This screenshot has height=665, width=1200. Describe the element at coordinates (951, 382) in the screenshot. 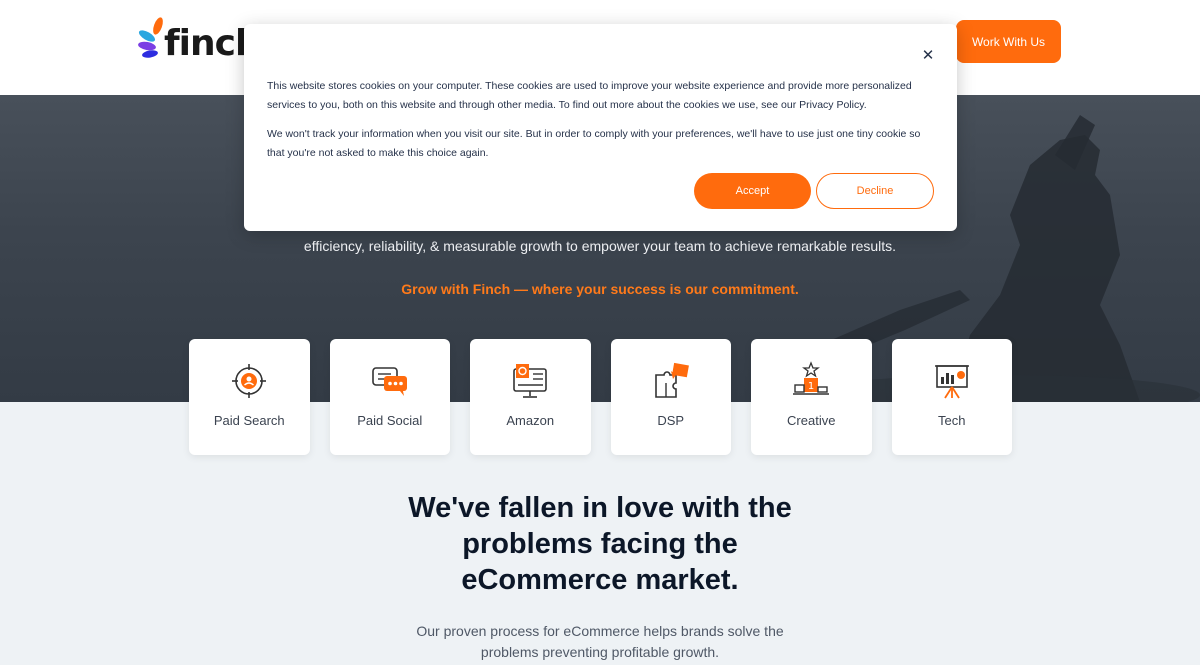

I see `presentation-chart-icon` at that location.